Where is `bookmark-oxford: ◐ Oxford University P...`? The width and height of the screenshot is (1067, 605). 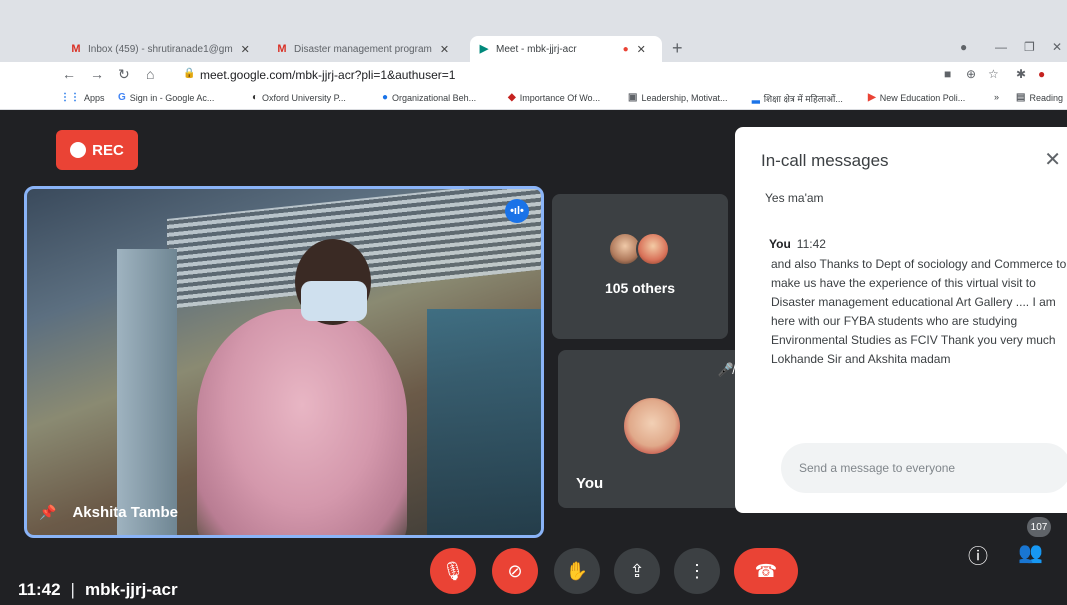 bookmark-oxford: ◐ Oxford University P... is located at coordinates (299, 97).